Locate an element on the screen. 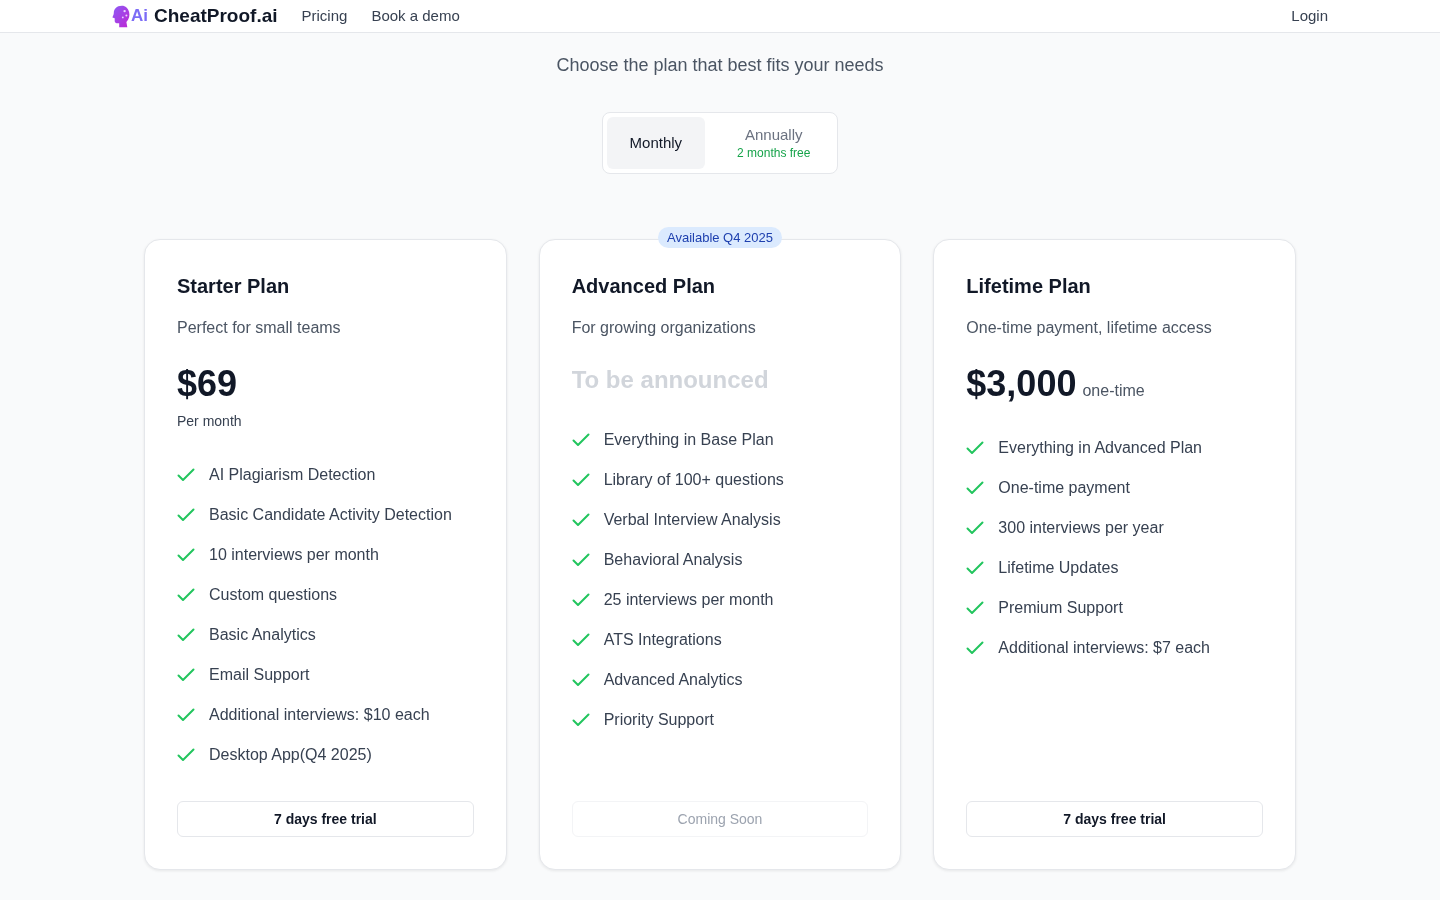 The width and height of the screenshot is (1440, 900). plan-price: $3,000 is located at coordinates (1021, 384).